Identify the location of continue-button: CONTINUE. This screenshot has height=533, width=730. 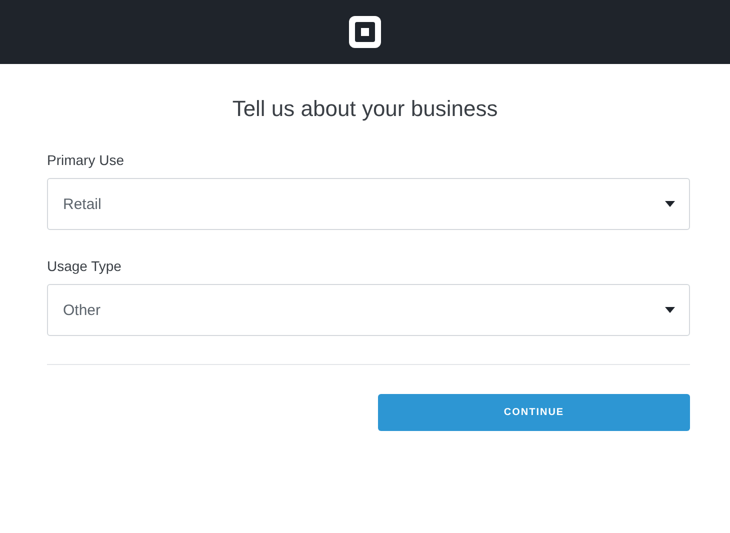
(534, 412).